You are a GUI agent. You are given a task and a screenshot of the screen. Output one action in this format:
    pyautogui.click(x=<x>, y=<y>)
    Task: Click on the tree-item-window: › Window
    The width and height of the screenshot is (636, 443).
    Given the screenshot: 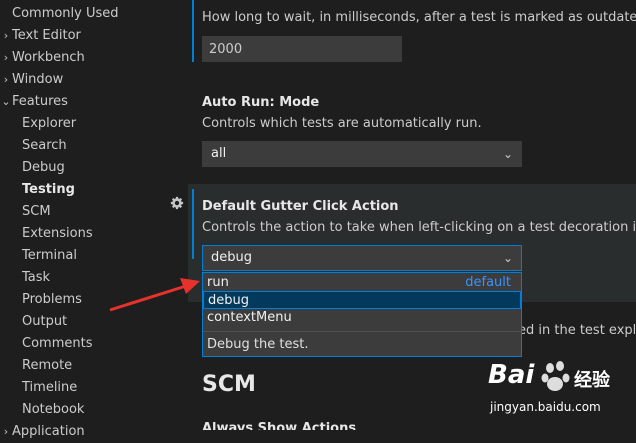 What is the action you would take?
    pyautogui.click(x=31, y=80)
    